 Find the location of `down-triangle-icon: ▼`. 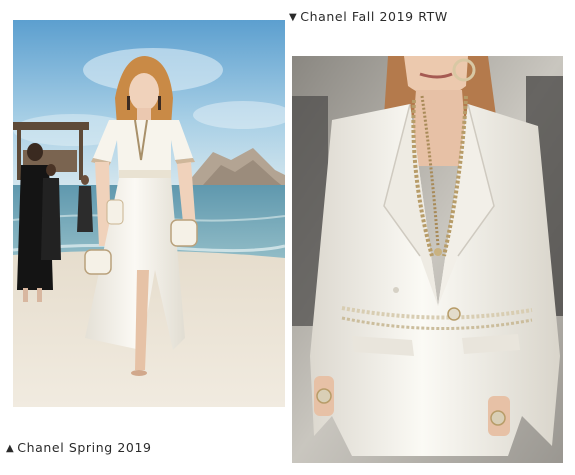

down-triangle-icon: ▼ is located at coordinates (293, 17).